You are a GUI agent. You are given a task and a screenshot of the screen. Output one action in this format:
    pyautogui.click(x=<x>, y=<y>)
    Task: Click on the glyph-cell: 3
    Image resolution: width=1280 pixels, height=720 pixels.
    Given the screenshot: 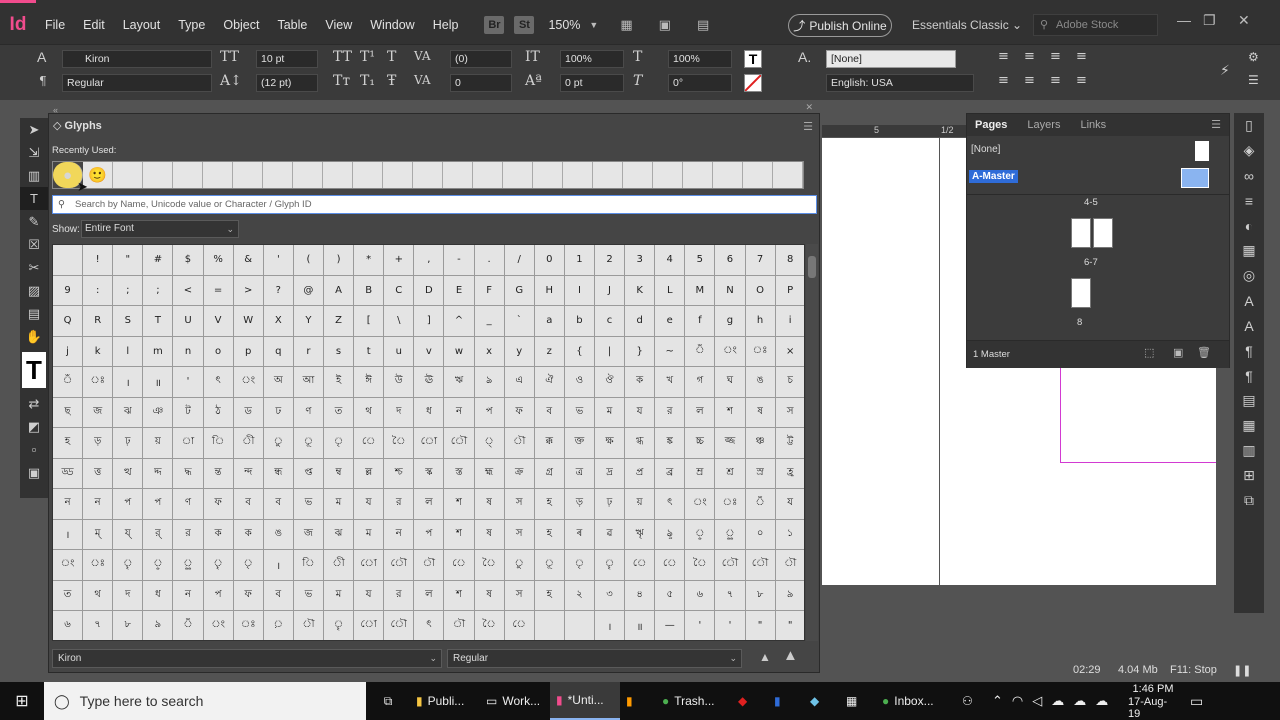 What is the action you would take?
    pyautogui.click(x=640, y=260)
    